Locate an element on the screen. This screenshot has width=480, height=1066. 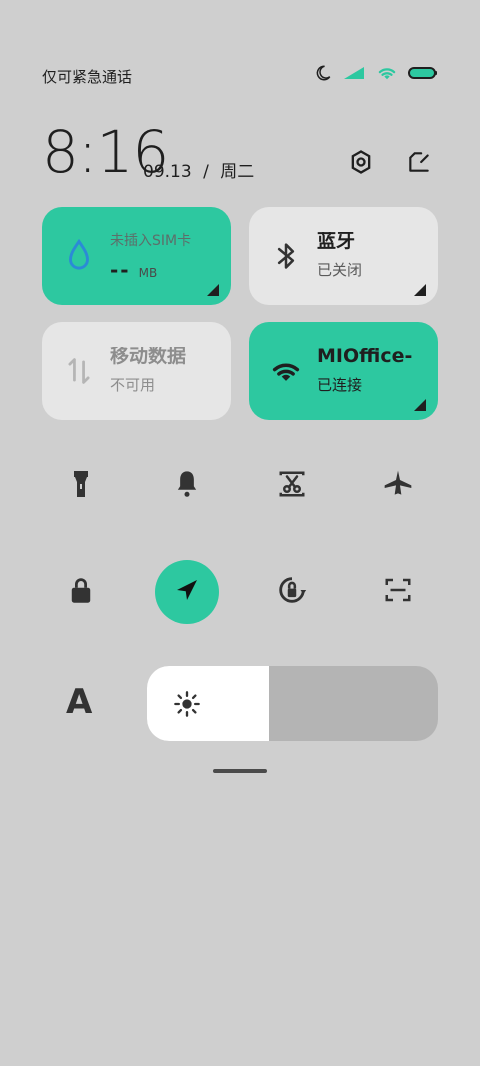
tile-mobile-data-label: 移动数据 is located at coordinates (148, 356).